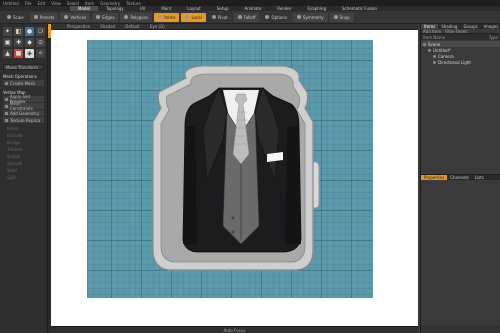  I want to click on snap-button: Snap, so click(341, 17).